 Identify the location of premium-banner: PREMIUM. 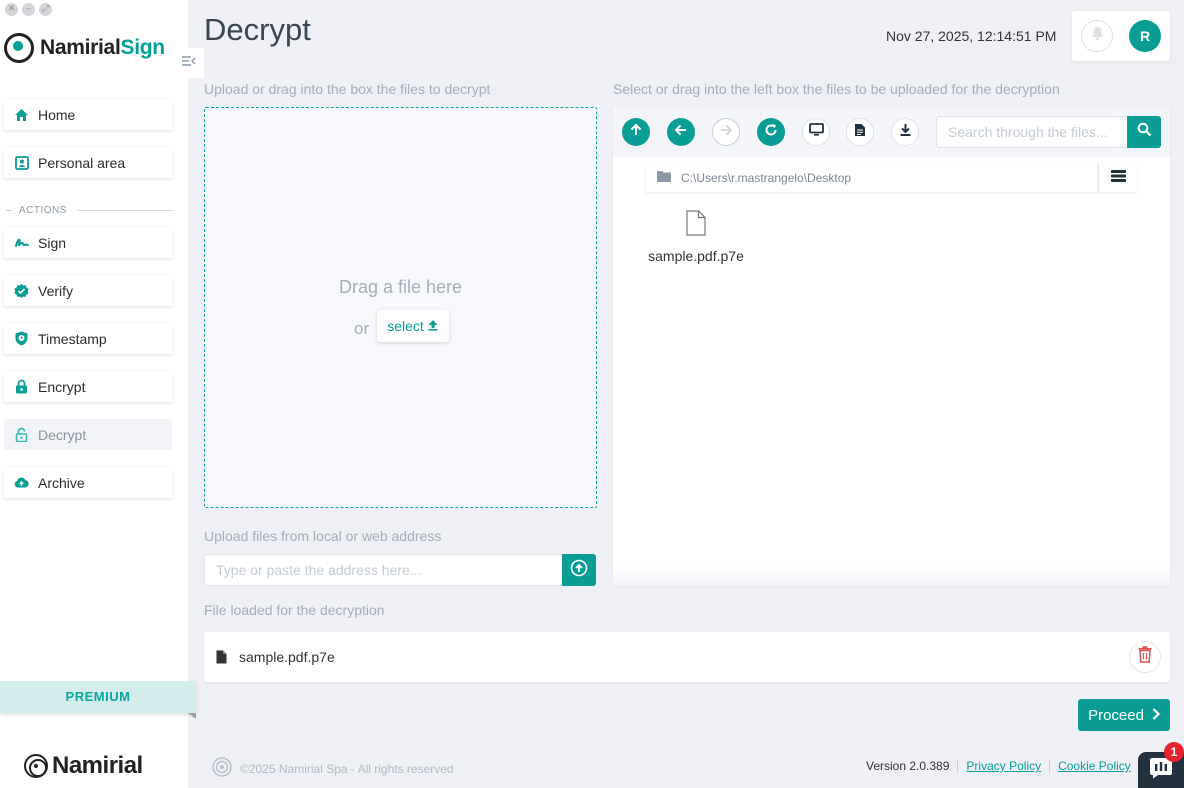
(98, 697).